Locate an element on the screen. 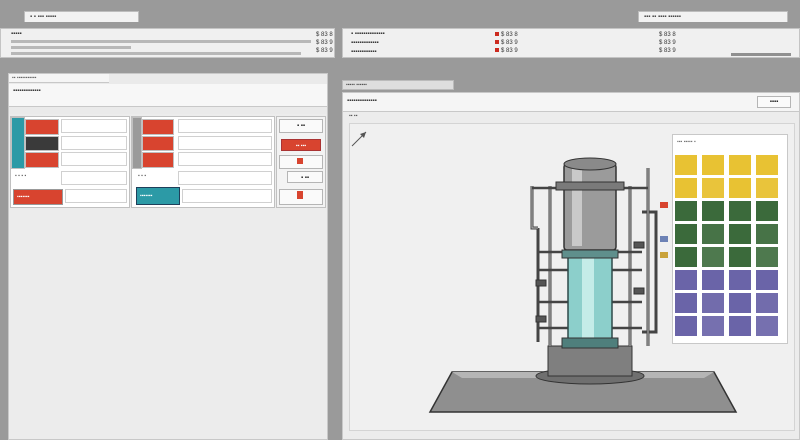 The width and height of the screenshot is (800, 440). indicator-red-icon is located at coordinates (664, 205).